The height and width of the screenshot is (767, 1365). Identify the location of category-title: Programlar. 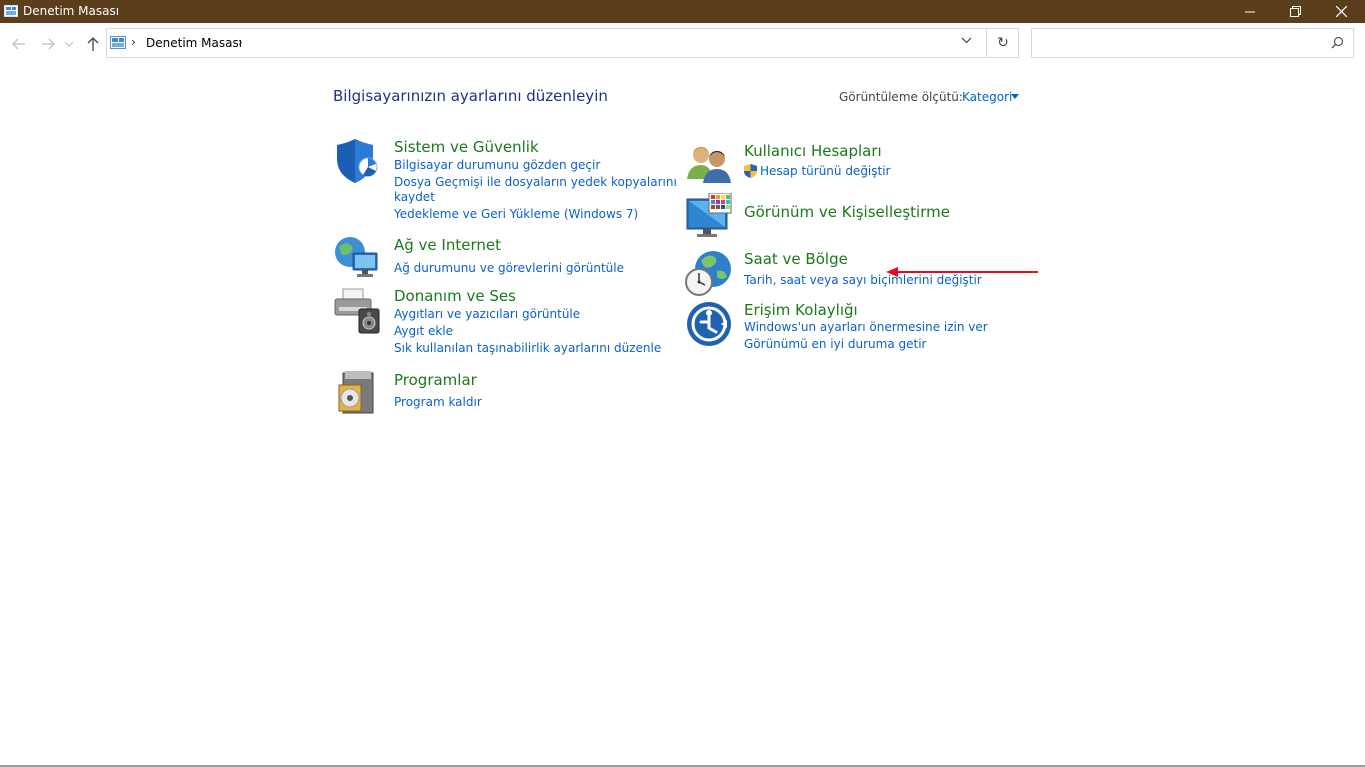
(435, 380).